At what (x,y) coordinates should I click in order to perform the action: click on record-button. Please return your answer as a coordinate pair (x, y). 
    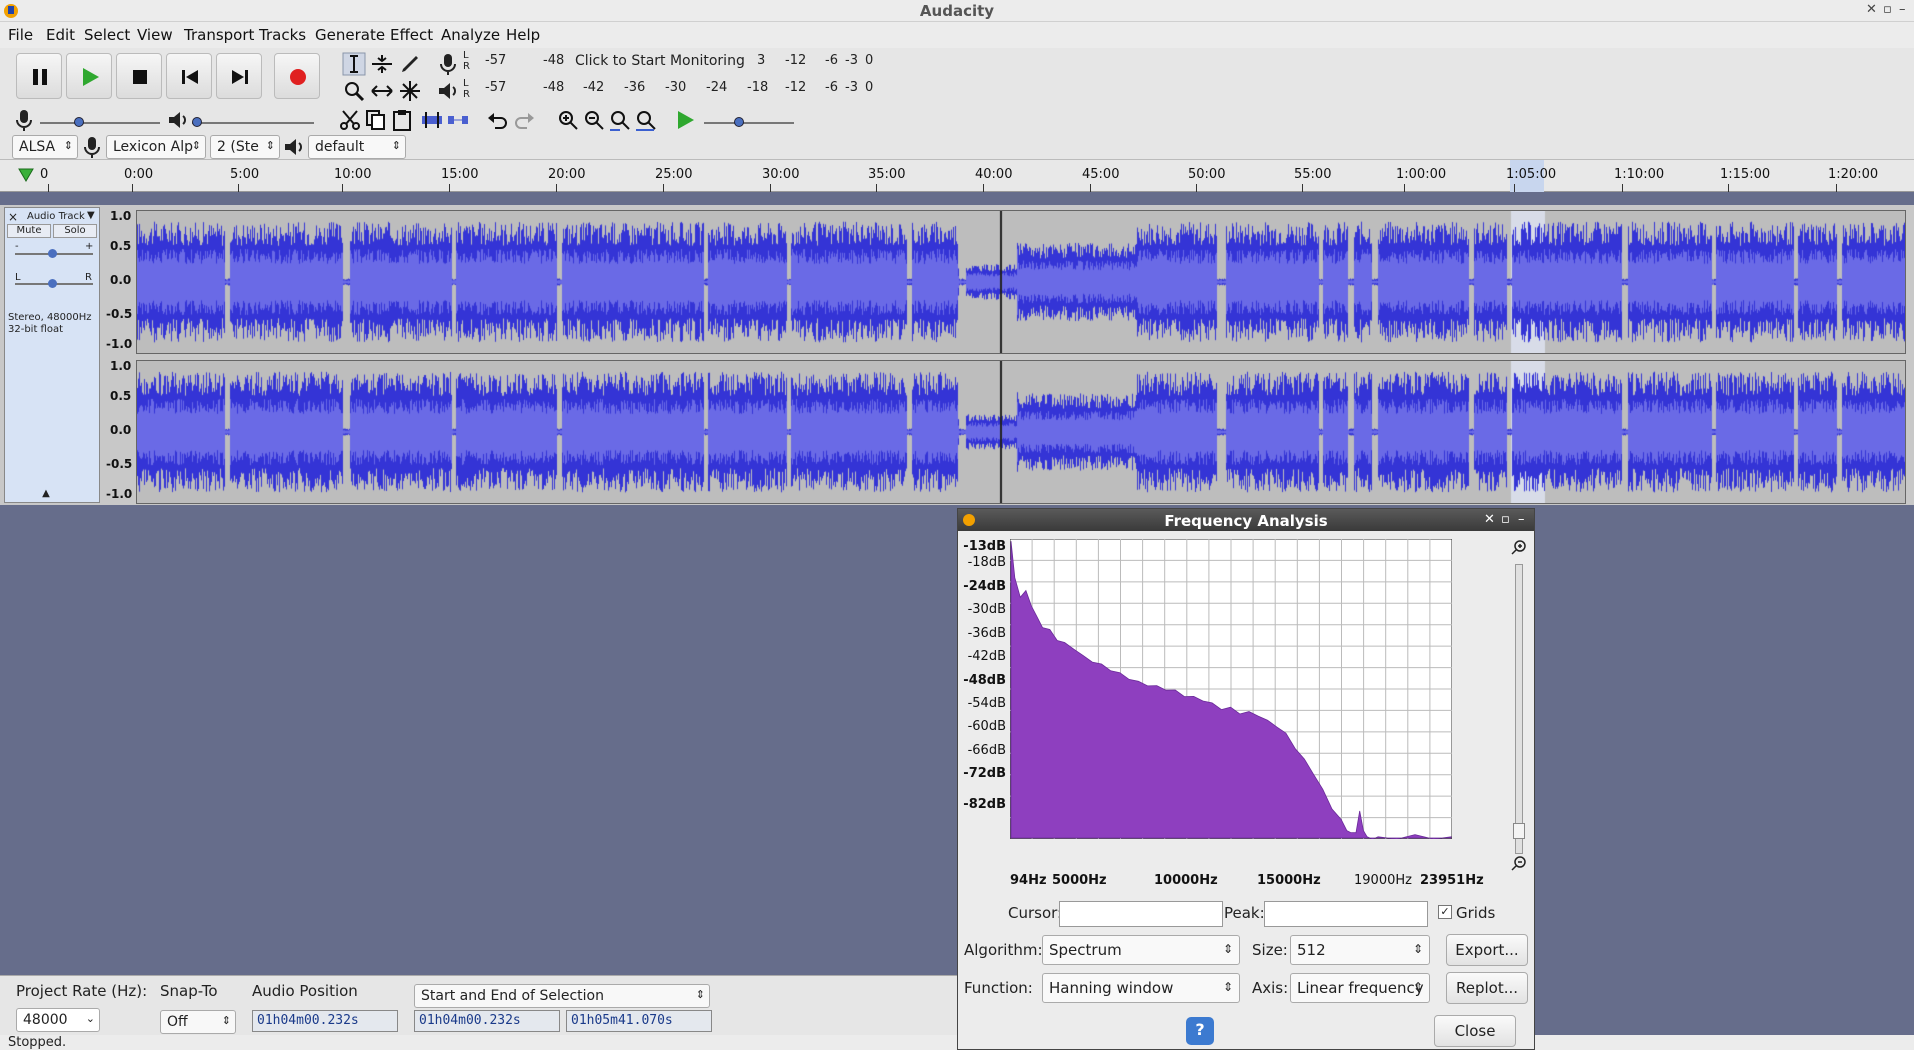
    Looking at the image, I should click on (297, 76).